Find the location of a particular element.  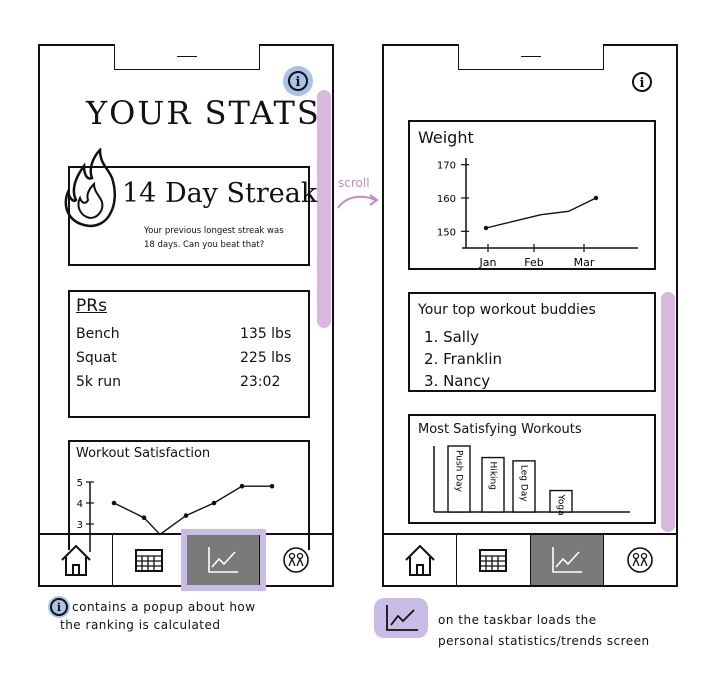

y-tick-label: 5 is located at coordinates (80, 483).